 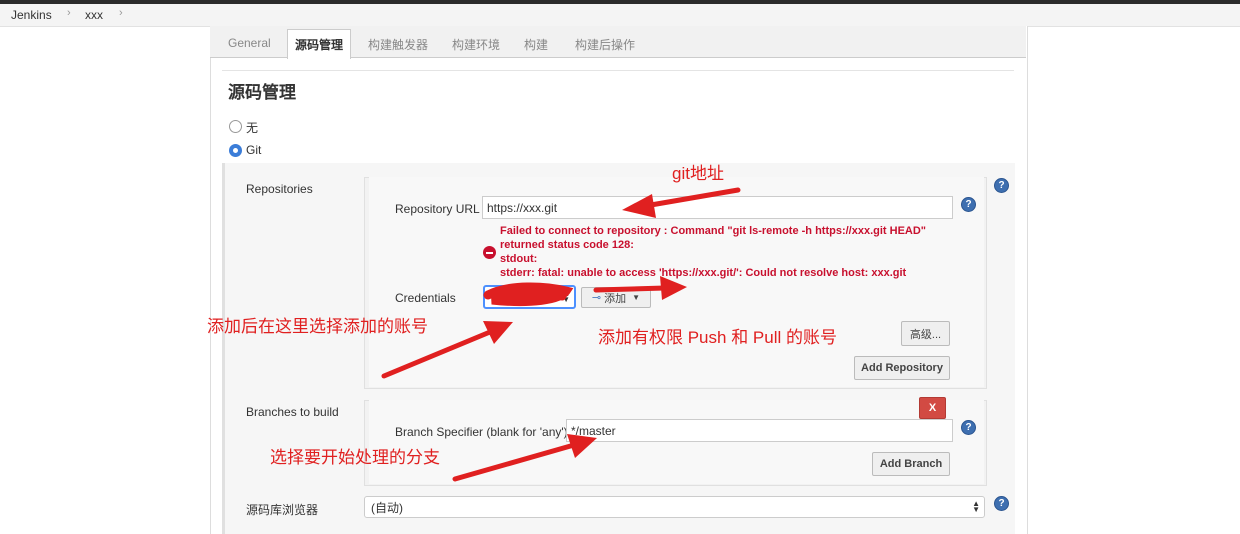 I want to click on breadcrumb-jenkins: Jenkins, so click(x=31, y=15).